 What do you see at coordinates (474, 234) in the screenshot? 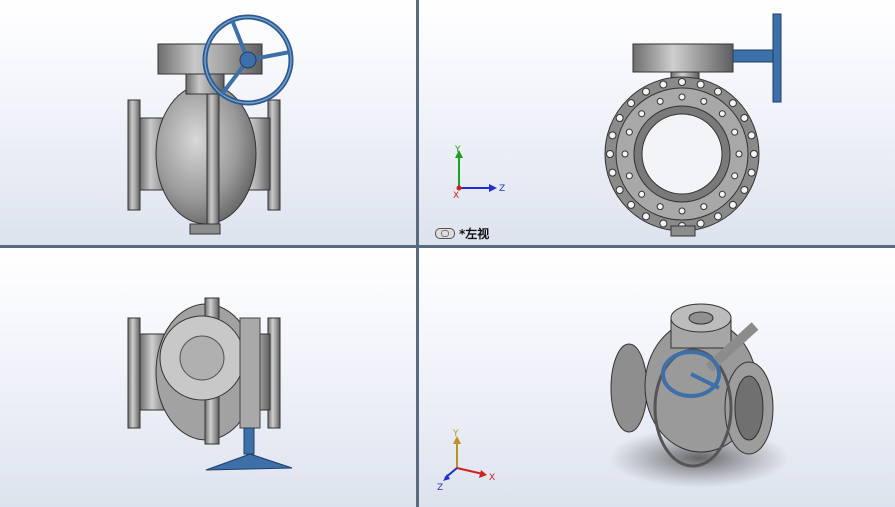
I see `view-name-text: *左视` at bounding box center [474, 234].